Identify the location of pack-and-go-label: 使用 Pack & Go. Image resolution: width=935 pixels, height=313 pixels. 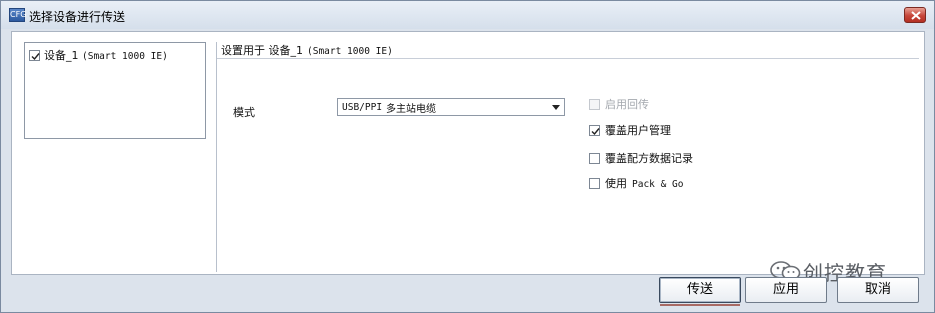
(644, 183).